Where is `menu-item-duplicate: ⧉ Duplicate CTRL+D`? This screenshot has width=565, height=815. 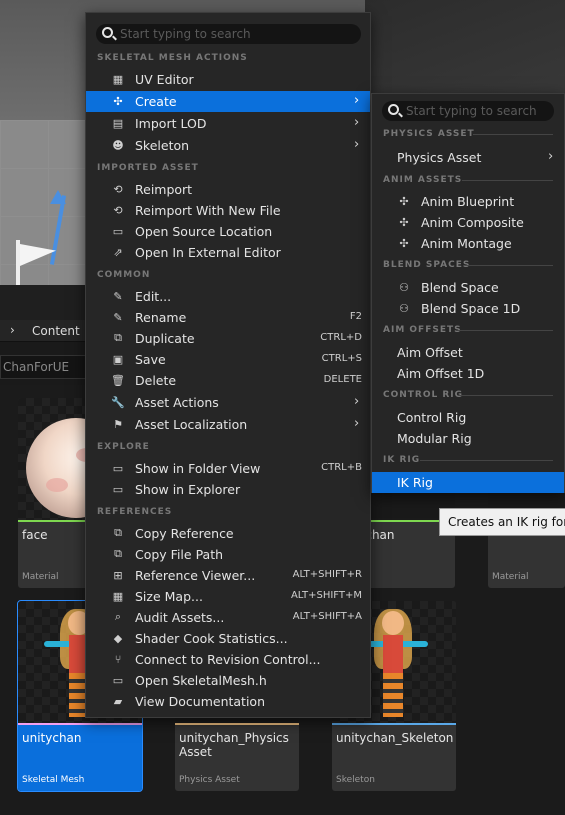 menu-item-duplicate: ⧉ Duplicate CTRL+D is located at coordinates (224, 338).